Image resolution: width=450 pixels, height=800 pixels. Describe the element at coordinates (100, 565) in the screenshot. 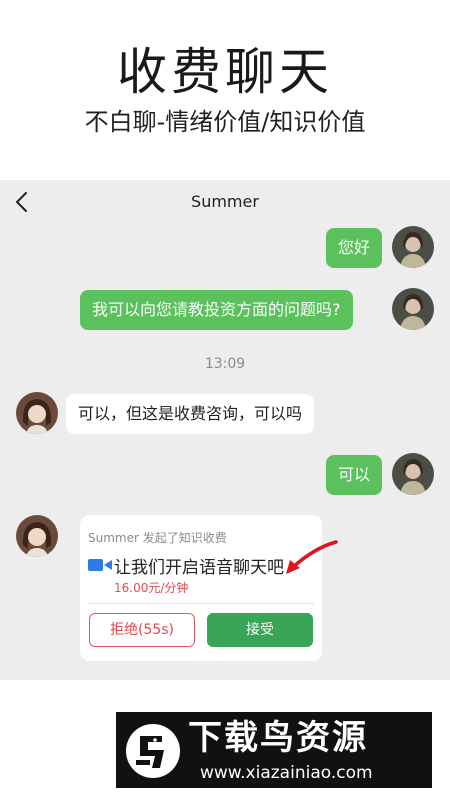

I see `video-camera-icon` at that location.